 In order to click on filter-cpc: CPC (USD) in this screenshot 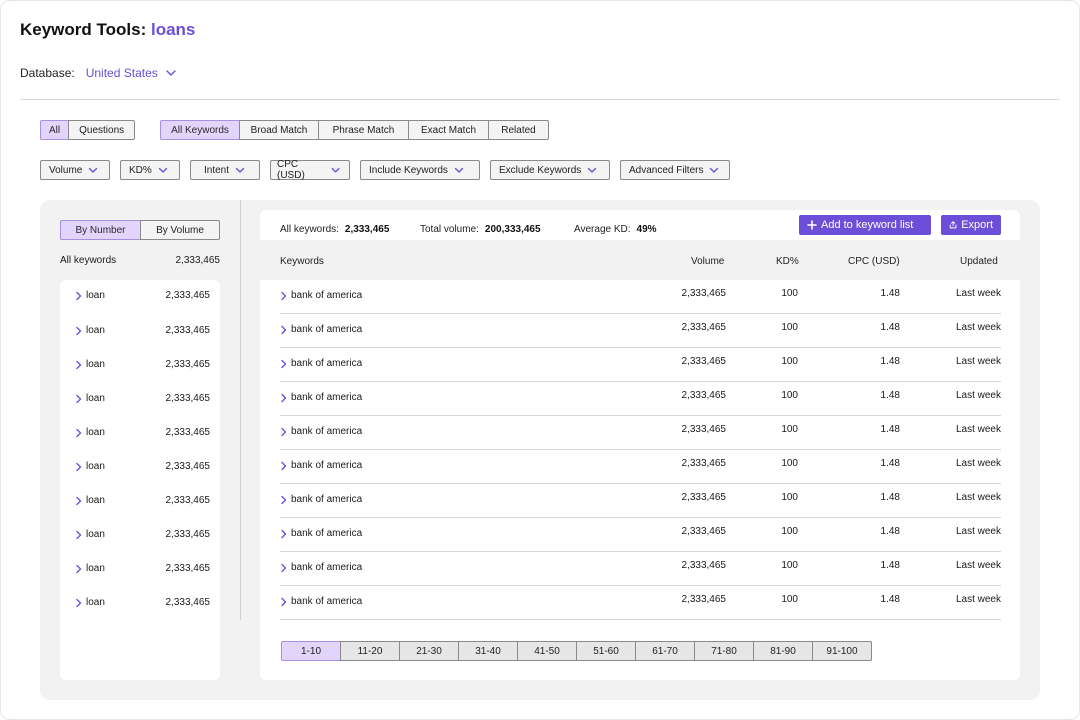, I will do `click(310, 170)`.